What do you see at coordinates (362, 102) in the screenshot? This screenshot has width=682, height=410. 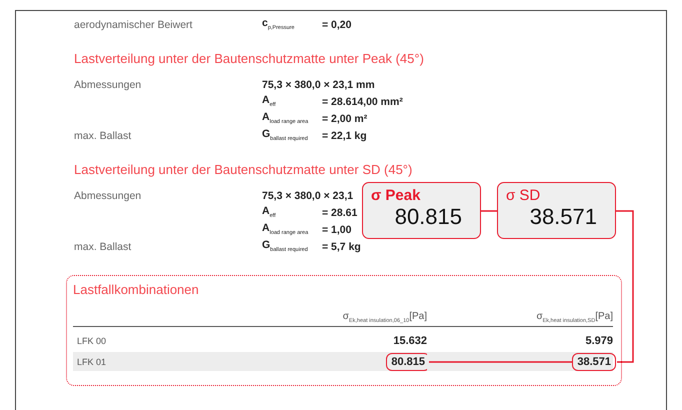 I see `field-value: = 28.614,00 mm²` at bounding box center [362, 102].